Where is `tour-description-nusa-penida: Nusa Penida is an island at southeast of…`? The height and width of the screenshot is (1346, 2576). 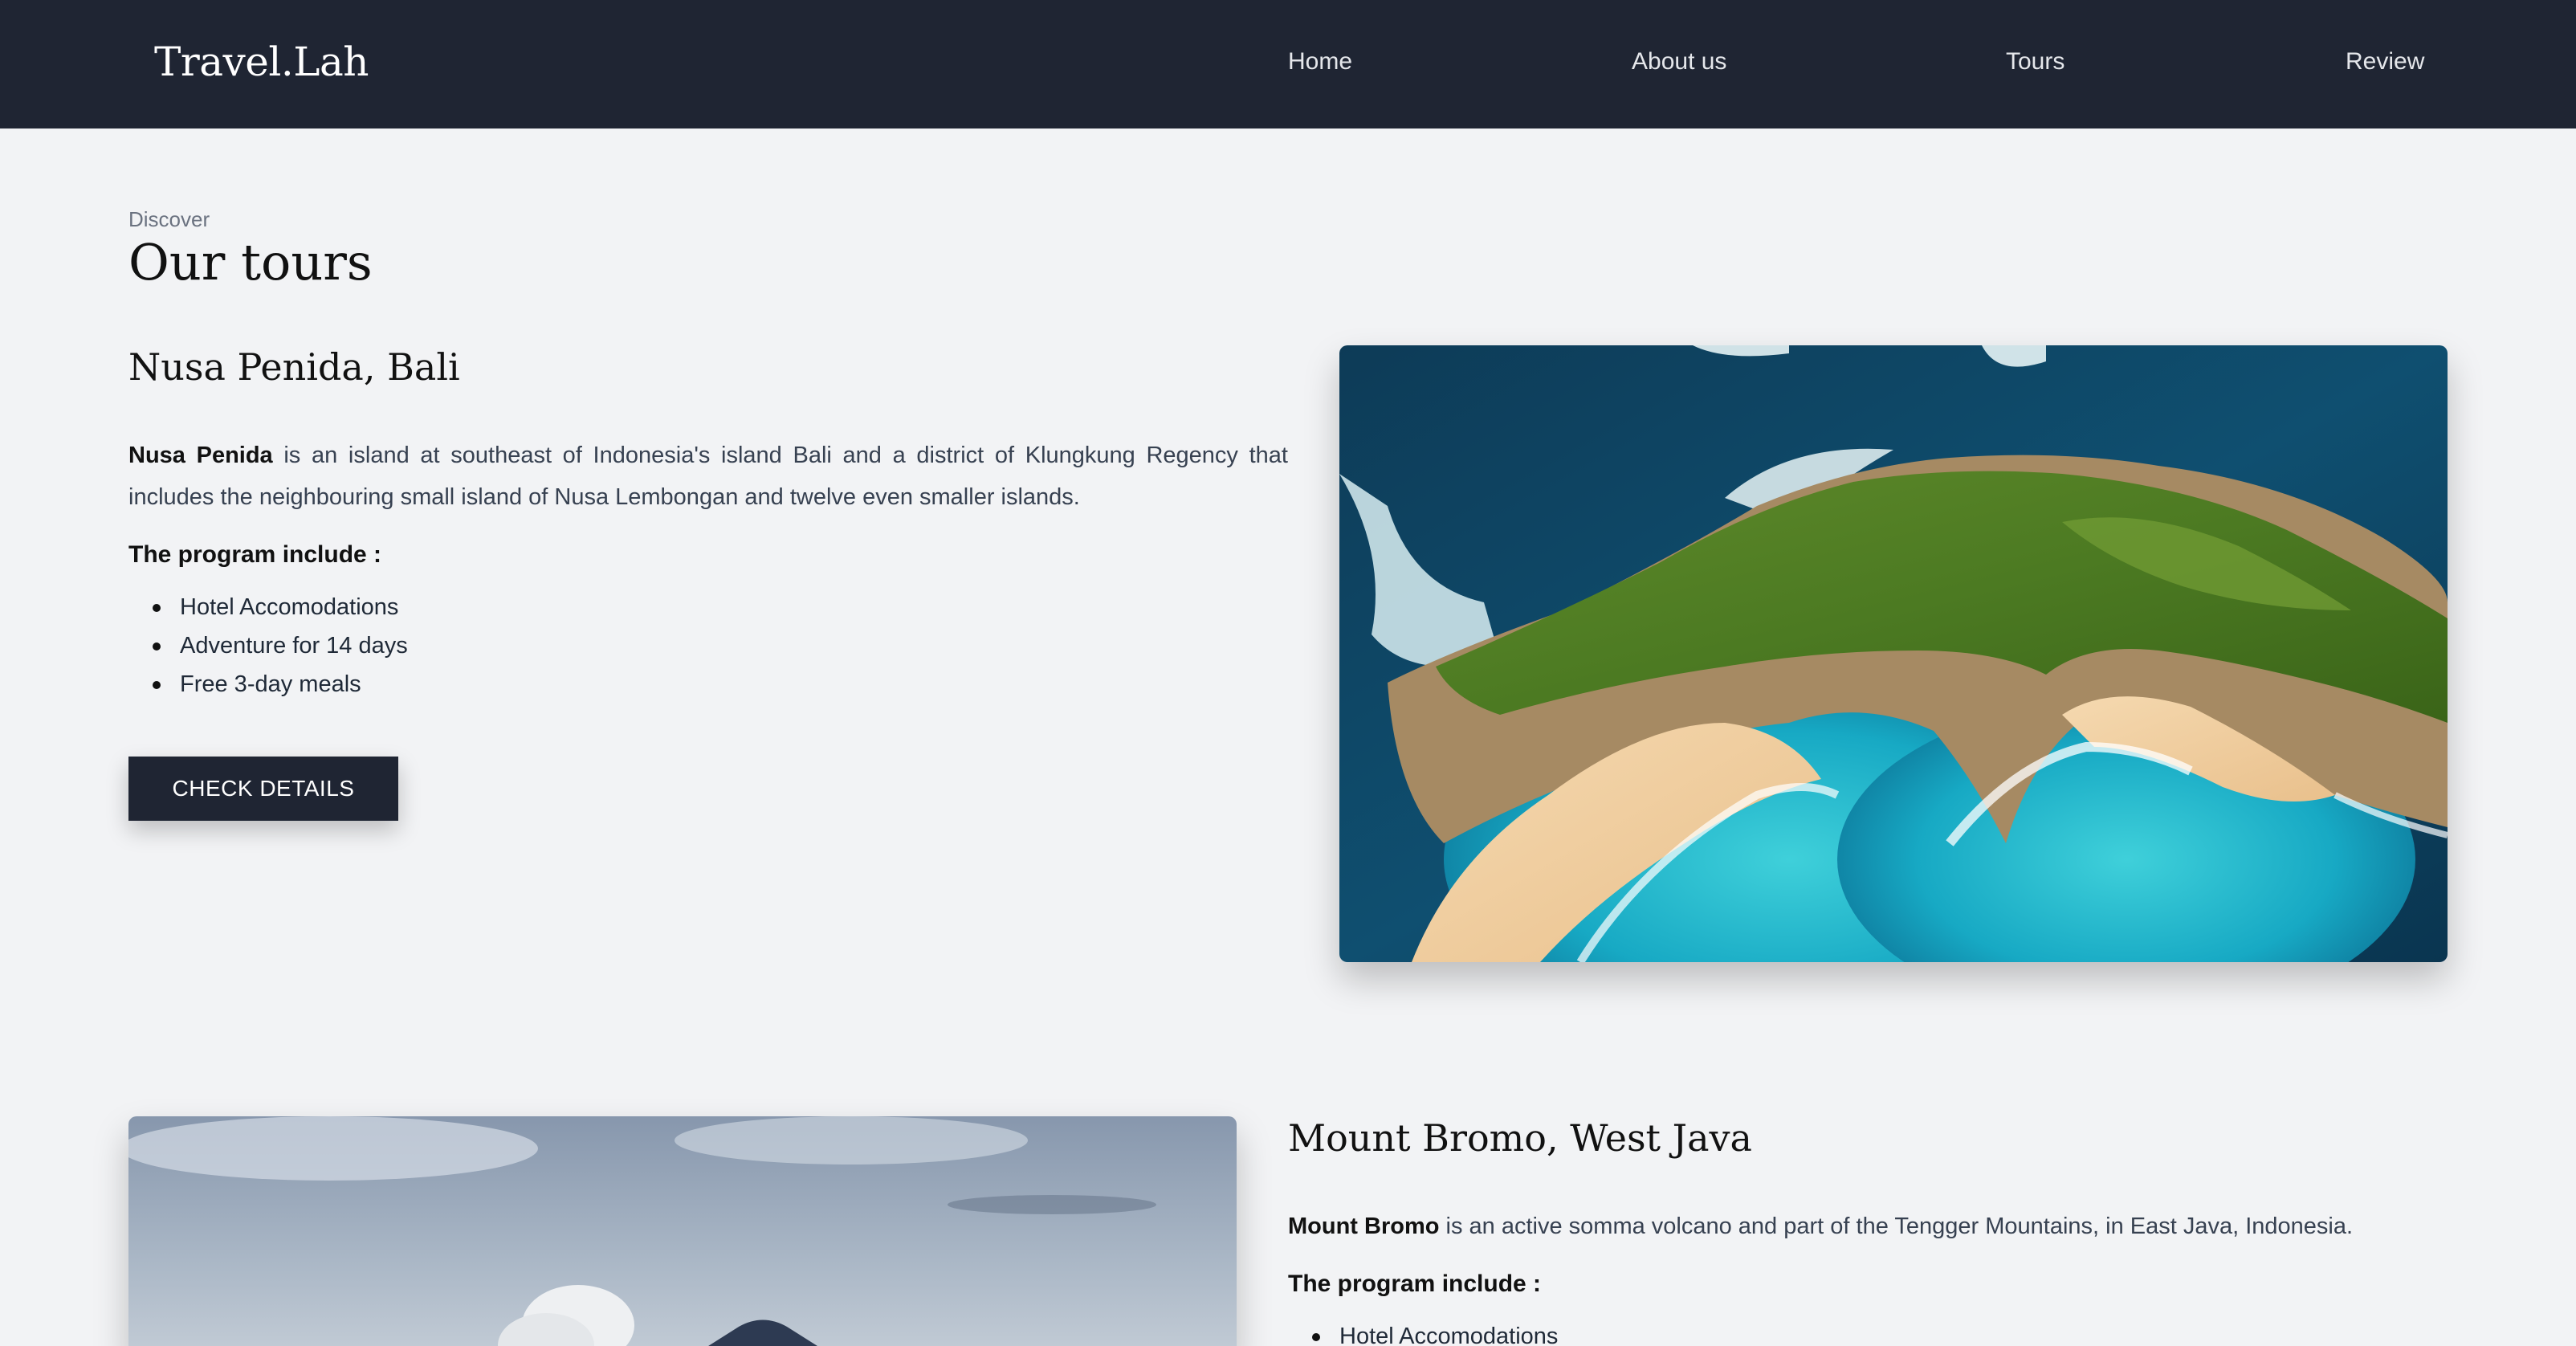
tour-description-nusa-penida: Nusa Penida is an island at southeast of… is located at coordinates (708, 476).